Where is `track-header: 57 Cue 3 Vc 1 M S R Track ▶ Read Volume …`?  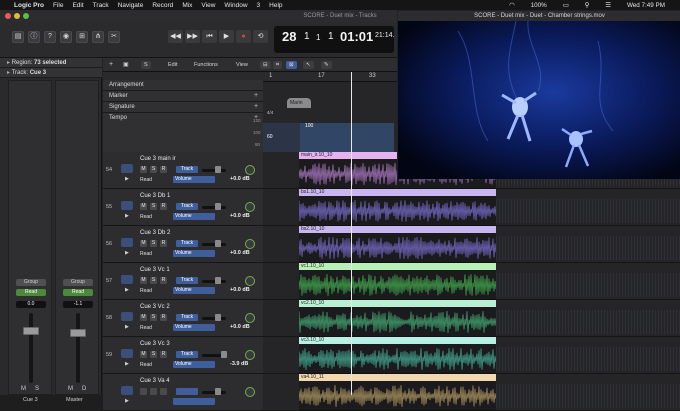
track-header: 57 Cue 3 Vc 1 M S R Track ▶ Read Volume … is located at coordinates (183, 281).